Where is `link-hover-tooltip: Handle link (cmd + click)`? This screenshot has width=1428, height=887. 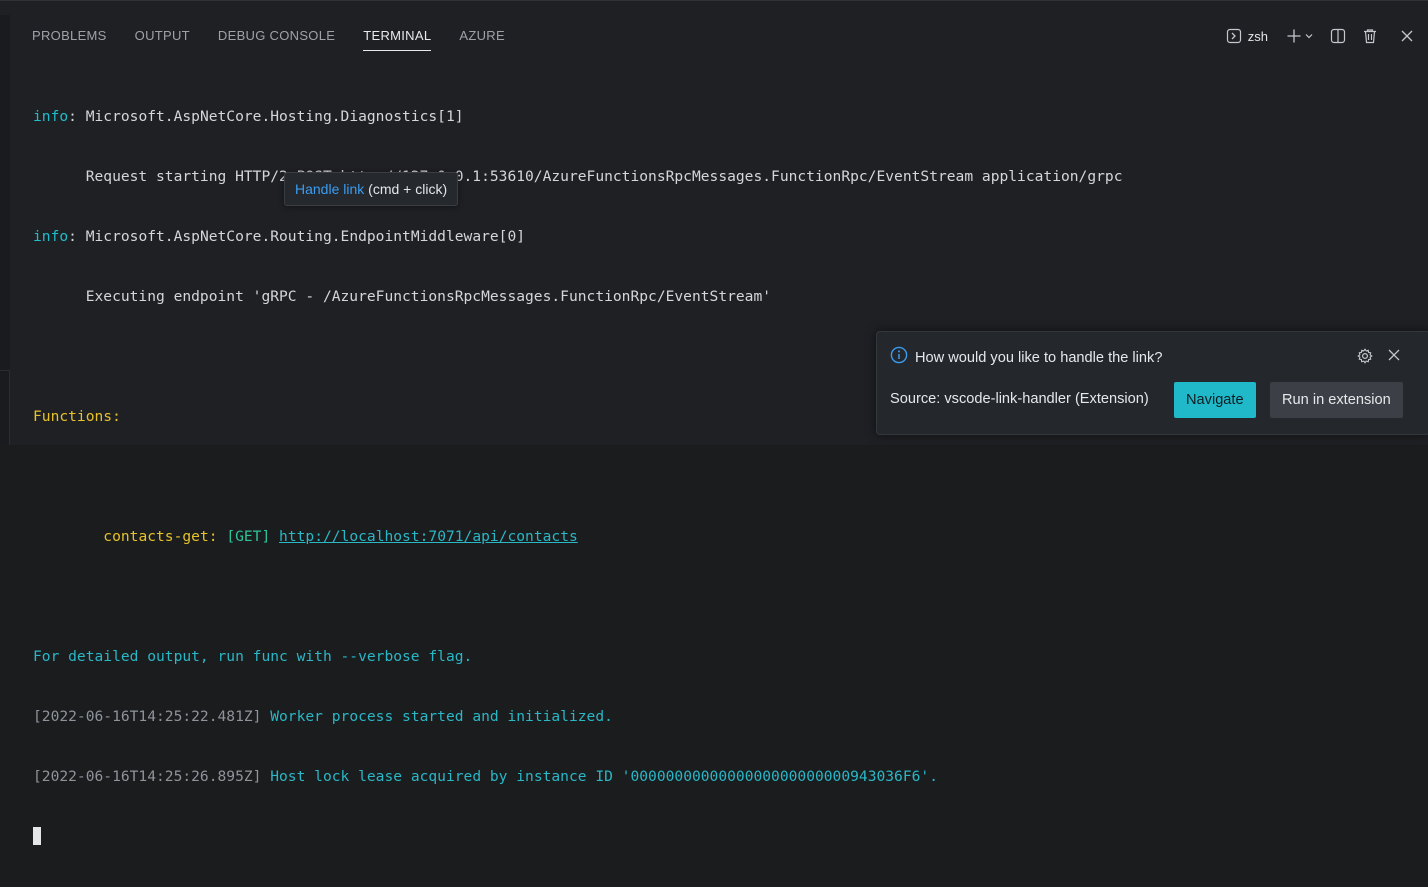 link-hover-tooltip: Handle link (cmd + click) is located at coordinates (371, 189).